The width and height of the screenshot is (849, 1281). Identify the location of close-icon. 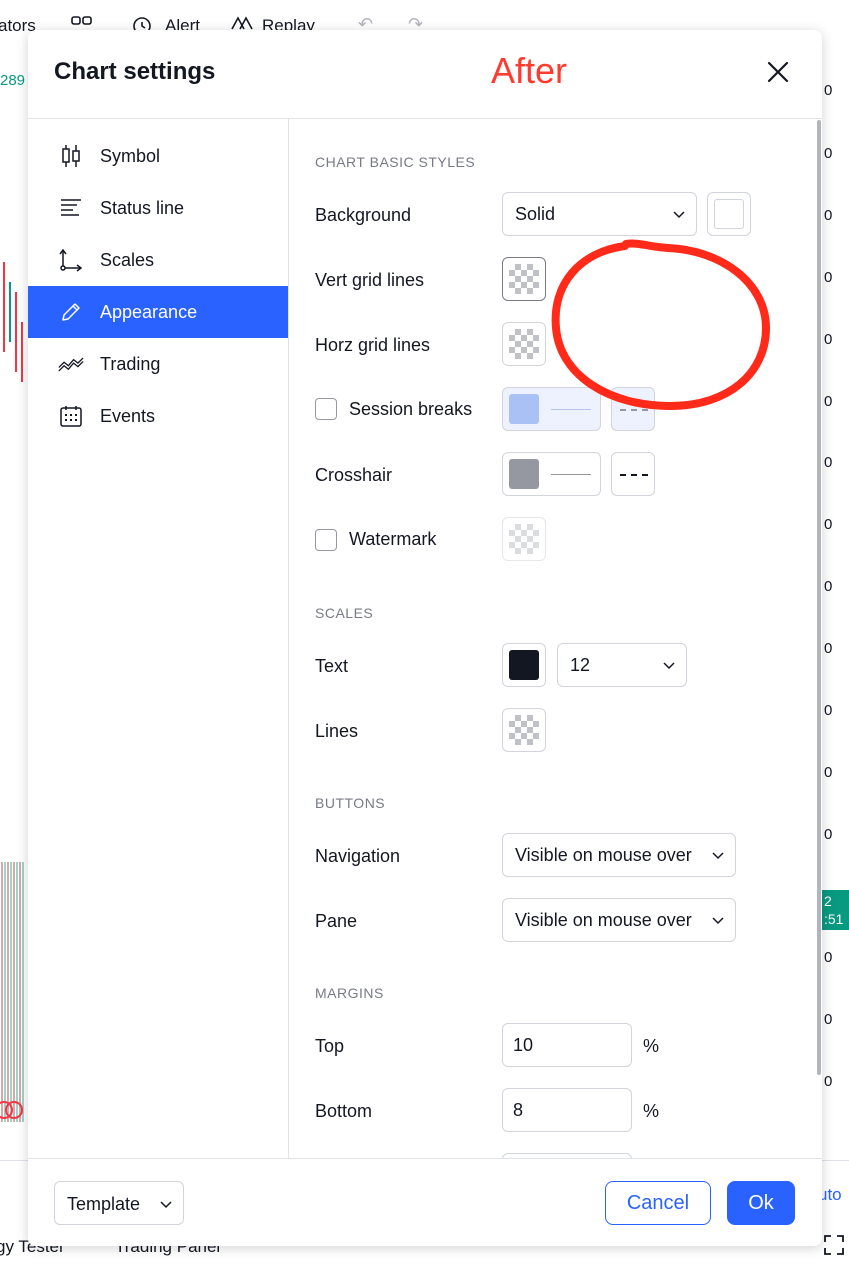
(778, 72).